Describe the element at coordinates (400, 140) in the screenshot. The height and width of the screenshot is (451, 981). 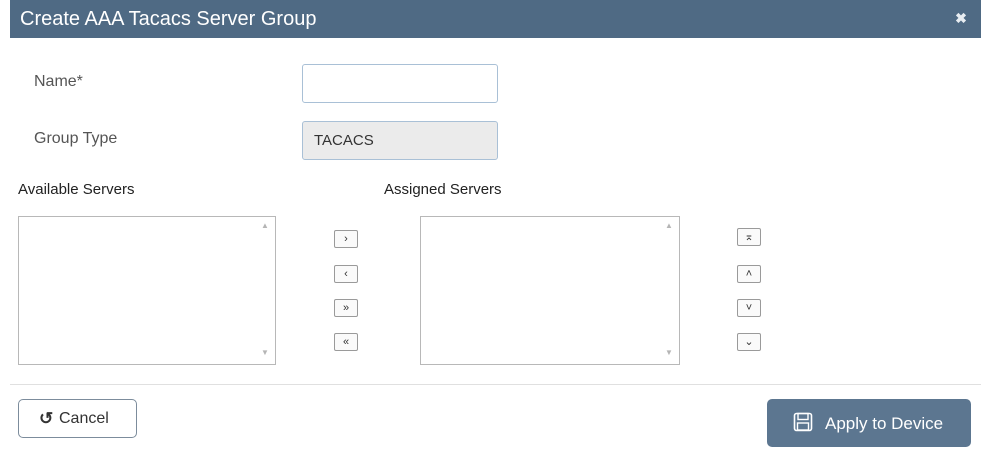
I see `group-type-field: TACACS` at that location.